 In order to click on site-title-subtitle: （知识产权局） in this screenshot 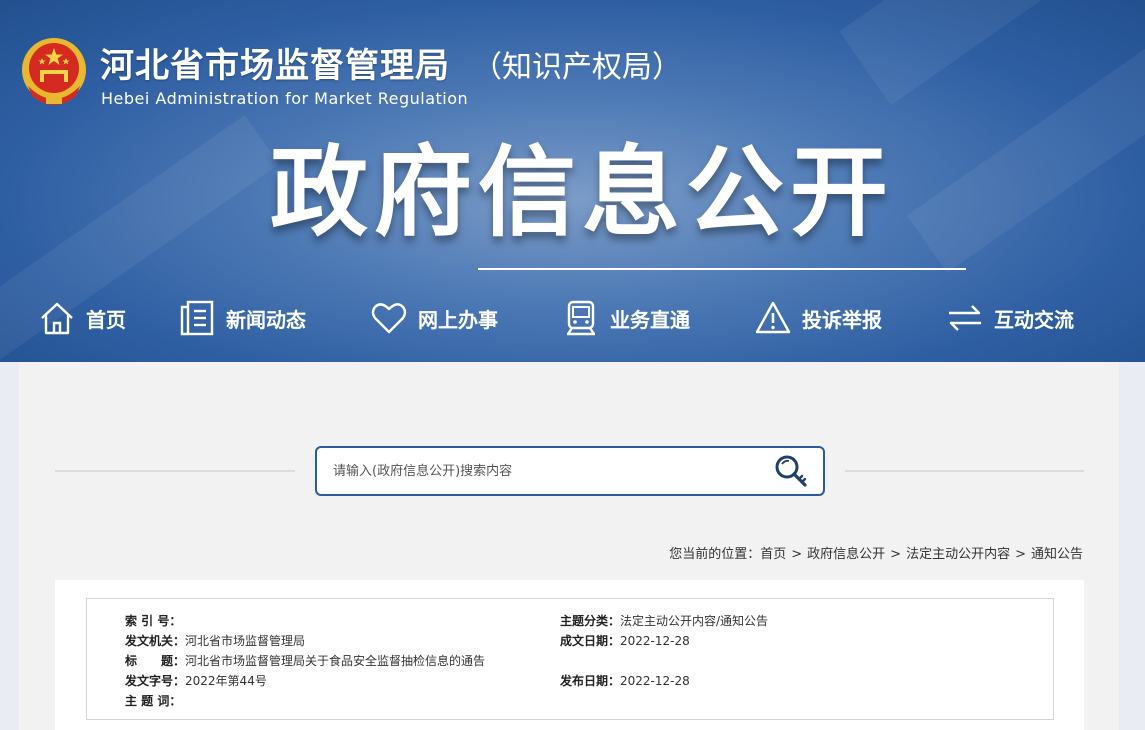, I will do `click(577, 67)`.